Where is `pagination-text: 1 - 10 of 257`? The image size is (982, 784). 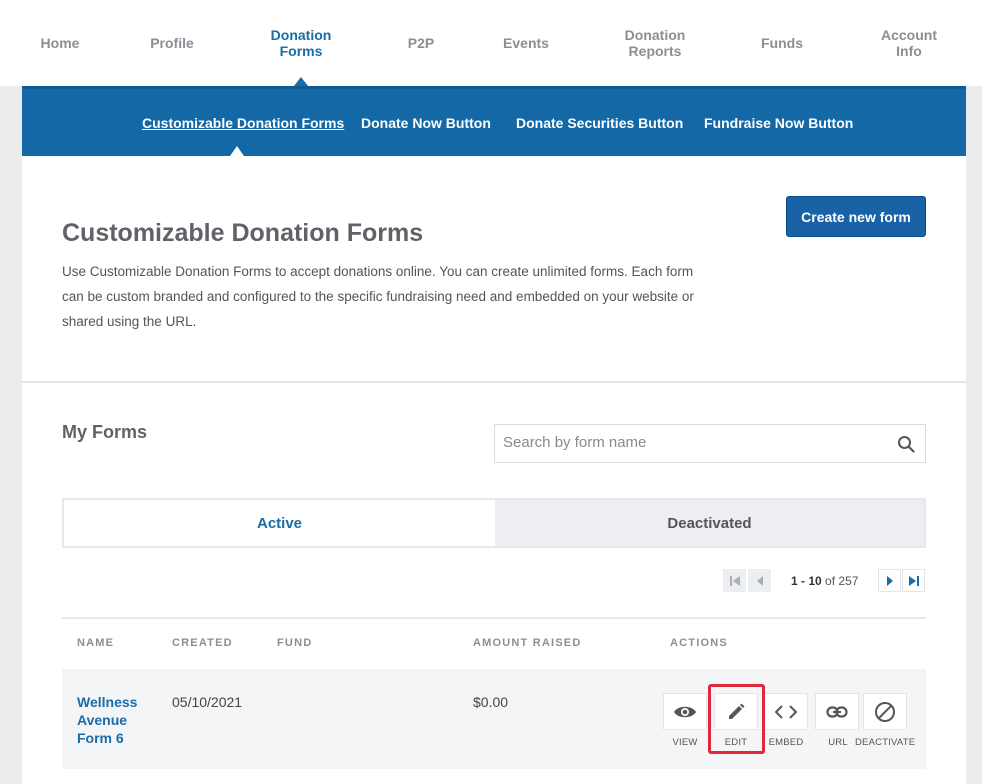 pagination-text: 1 - 10 of 257 is located at coordinates (824, 581).